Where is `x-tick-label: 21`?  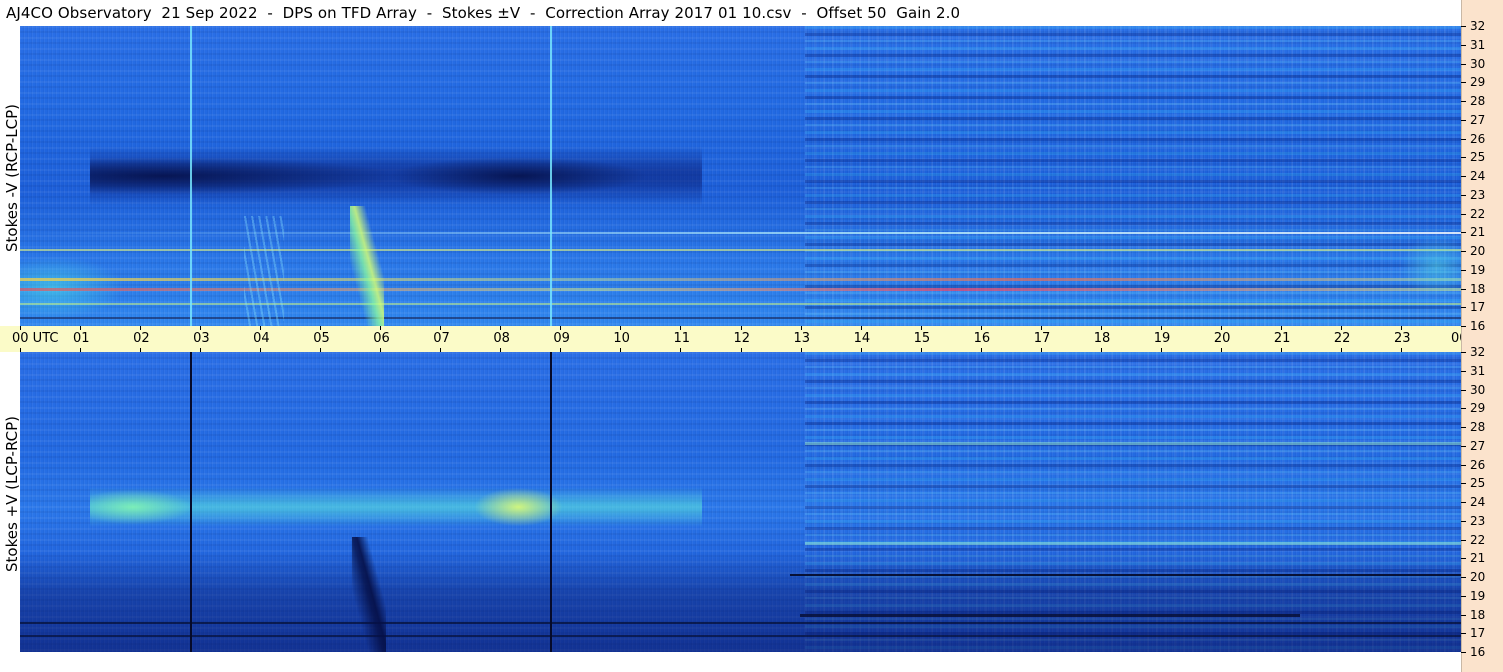
x-tick-label: 21 is located at coordinates (1282, 338).